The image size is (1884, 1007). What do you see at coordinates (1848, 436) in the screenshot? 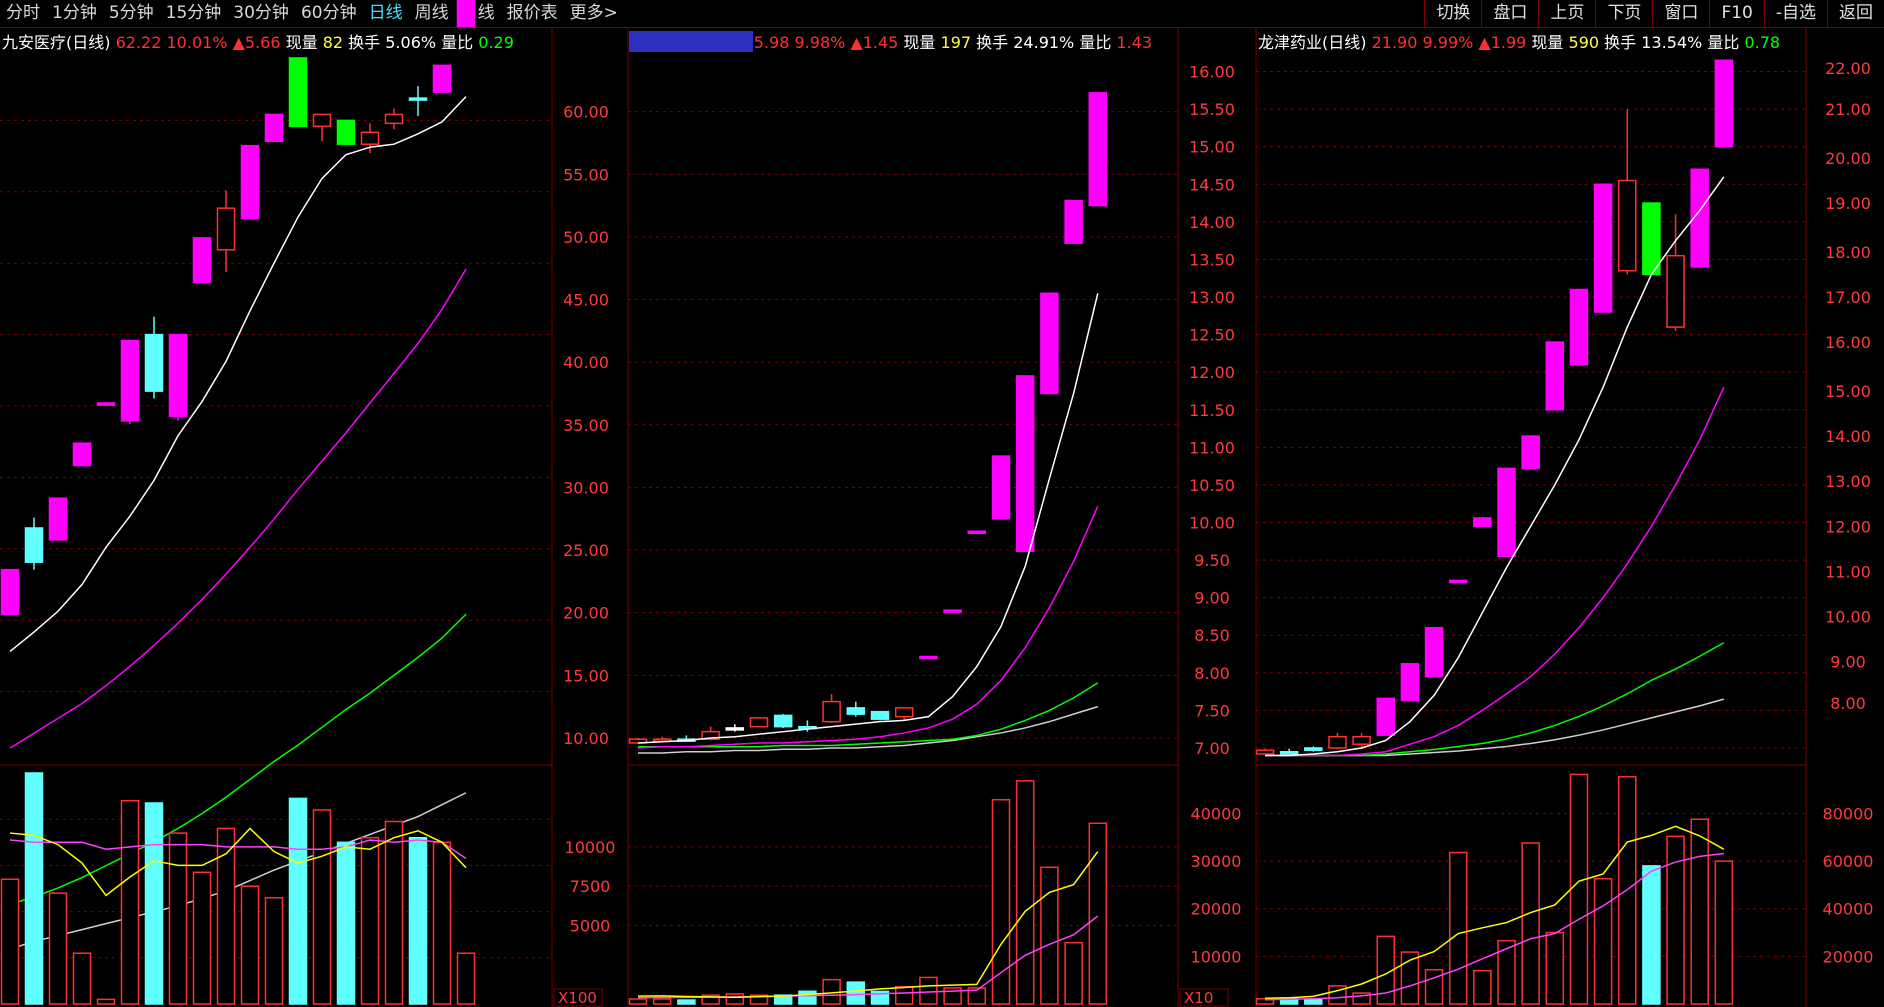
I see `panel-3-y-tick-label-right: 14.00` at bounding box center [1848, 436].